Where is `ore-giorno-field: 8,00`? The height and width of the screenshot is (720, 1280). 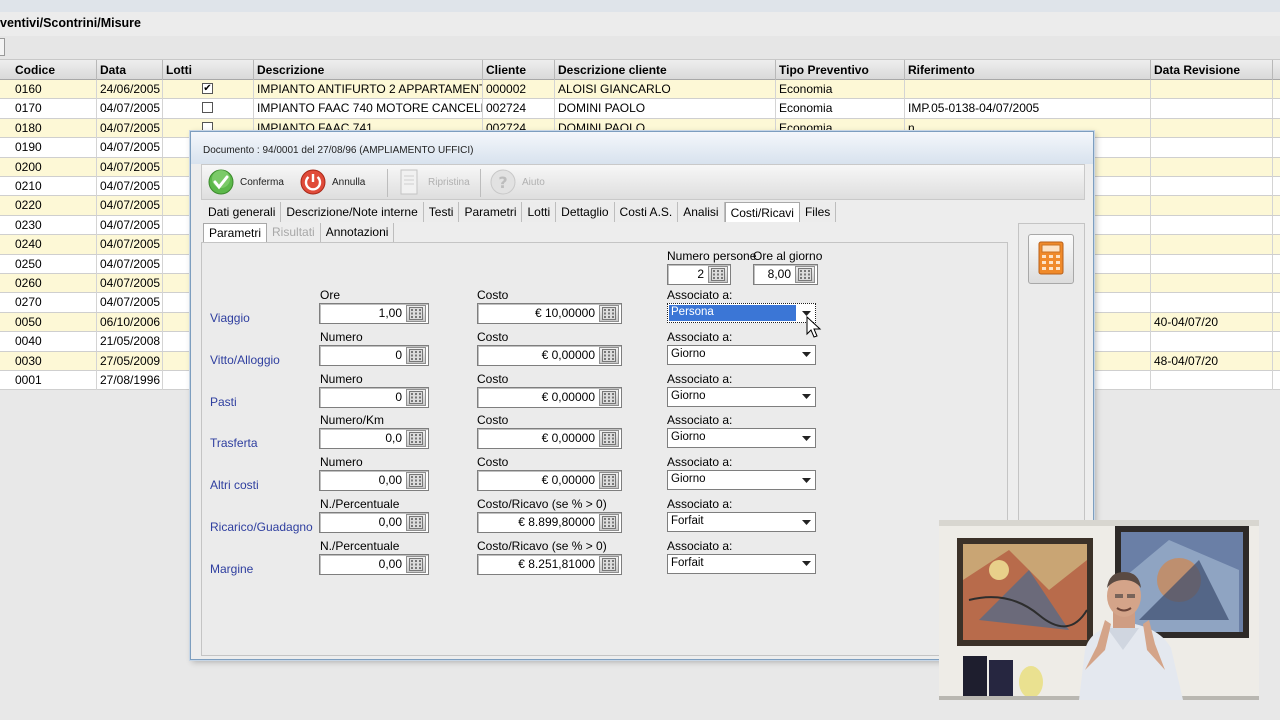 ore-giorno-field: 8,00 is located at coordinates (785, 274).